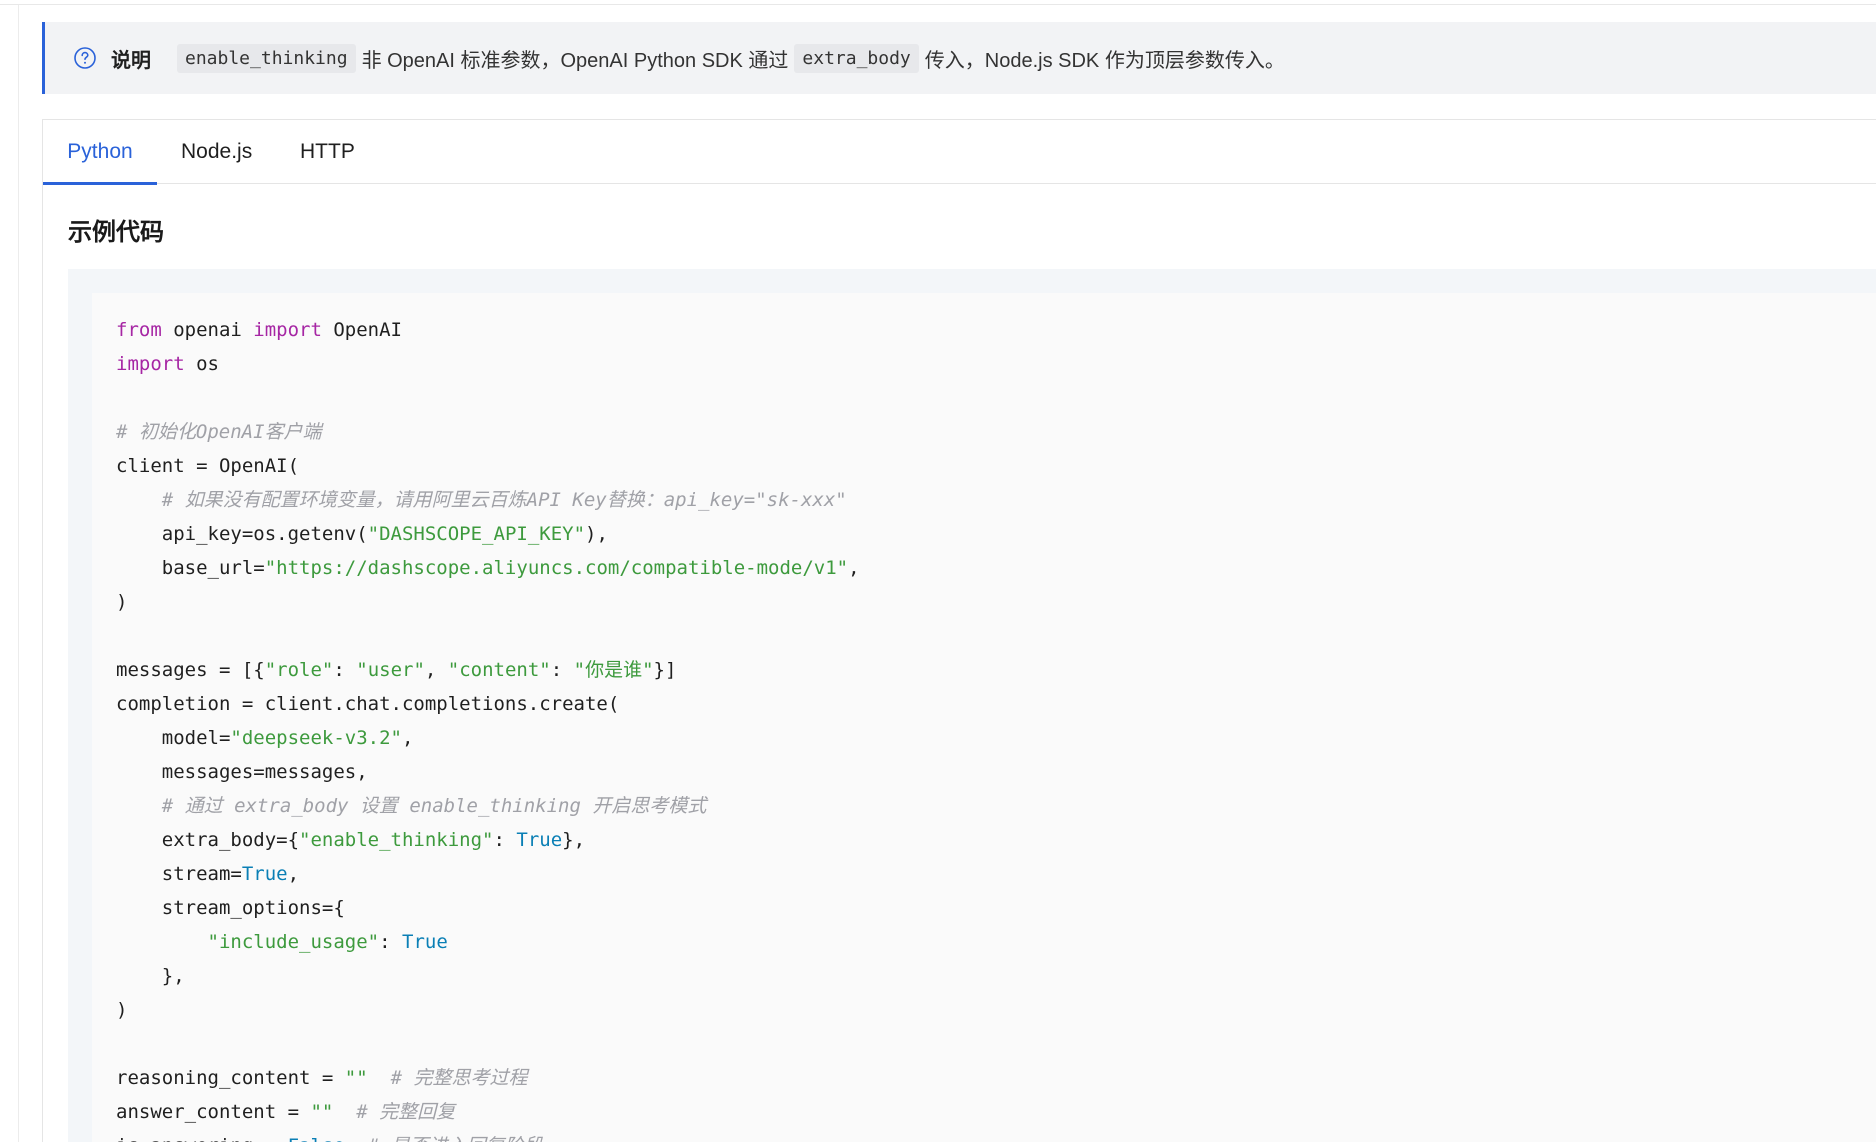 The height and width of the screenshot is (1142, 1876). Describe the element at coordinates (476, 534) in the screenshot. I see `code-token: "DASHSCOPE_API_KEY"` at that location.